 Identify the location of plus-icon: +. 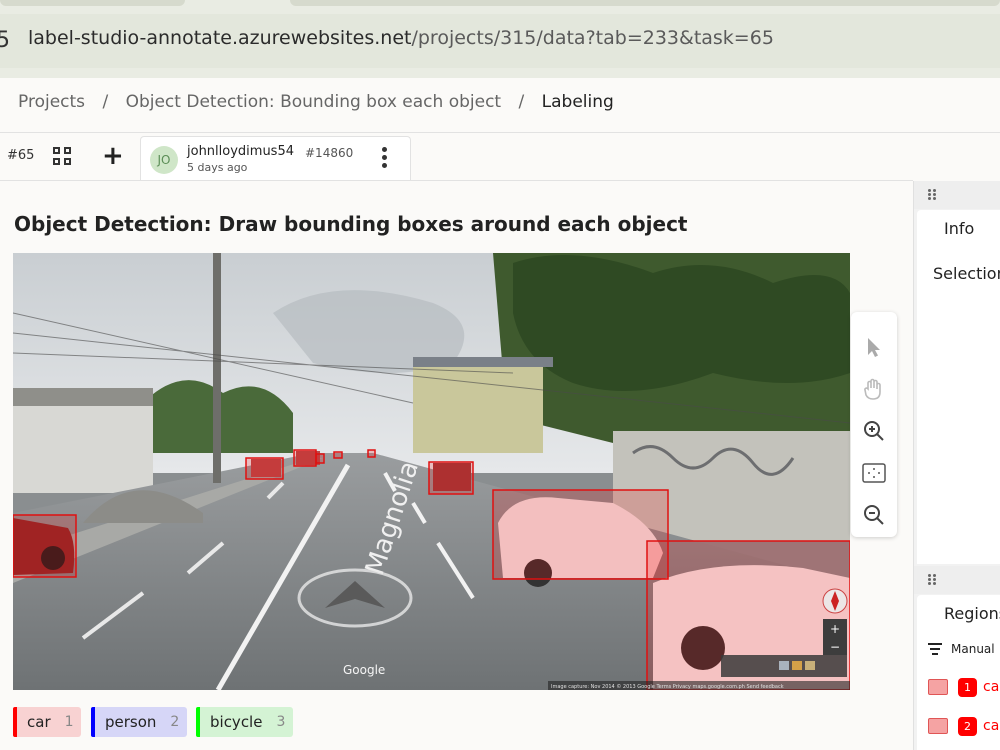
(113, 156).